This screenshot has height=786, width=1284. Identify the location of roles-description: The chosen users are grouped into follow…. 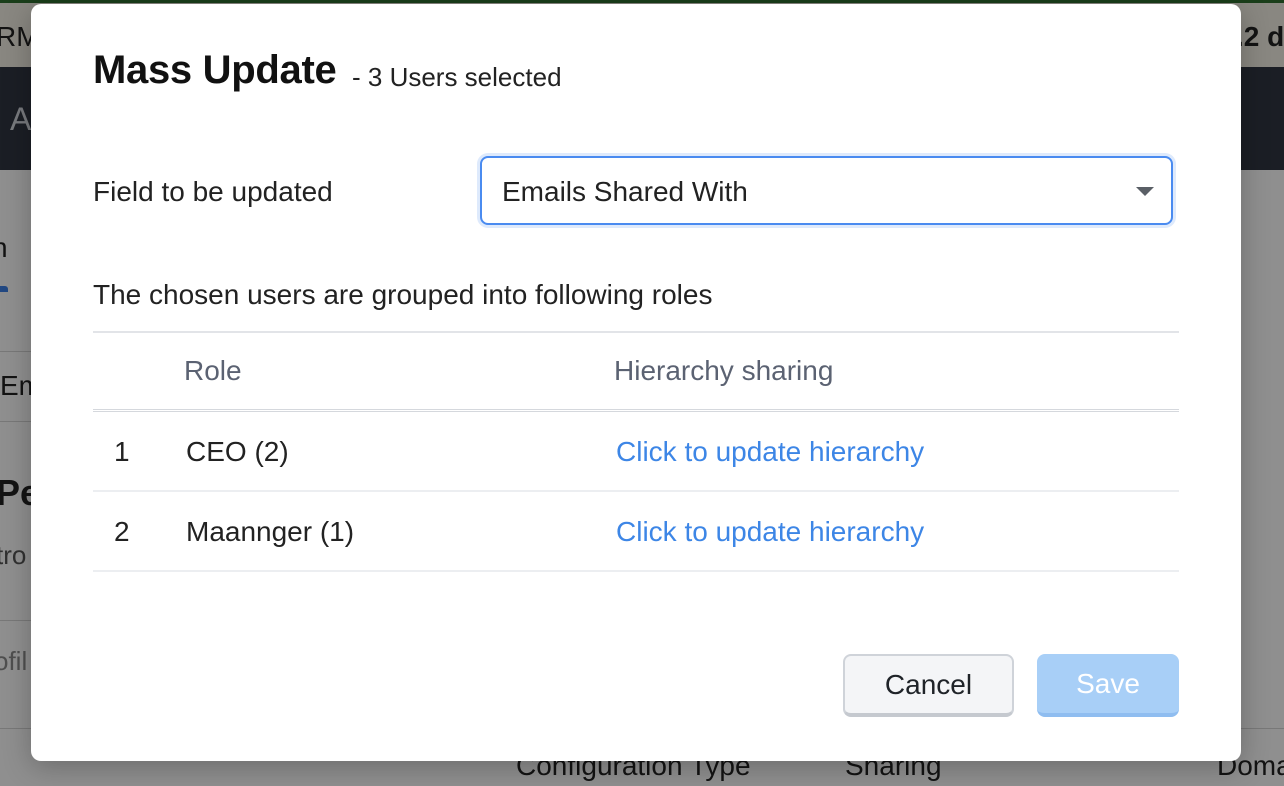
(403, 294).